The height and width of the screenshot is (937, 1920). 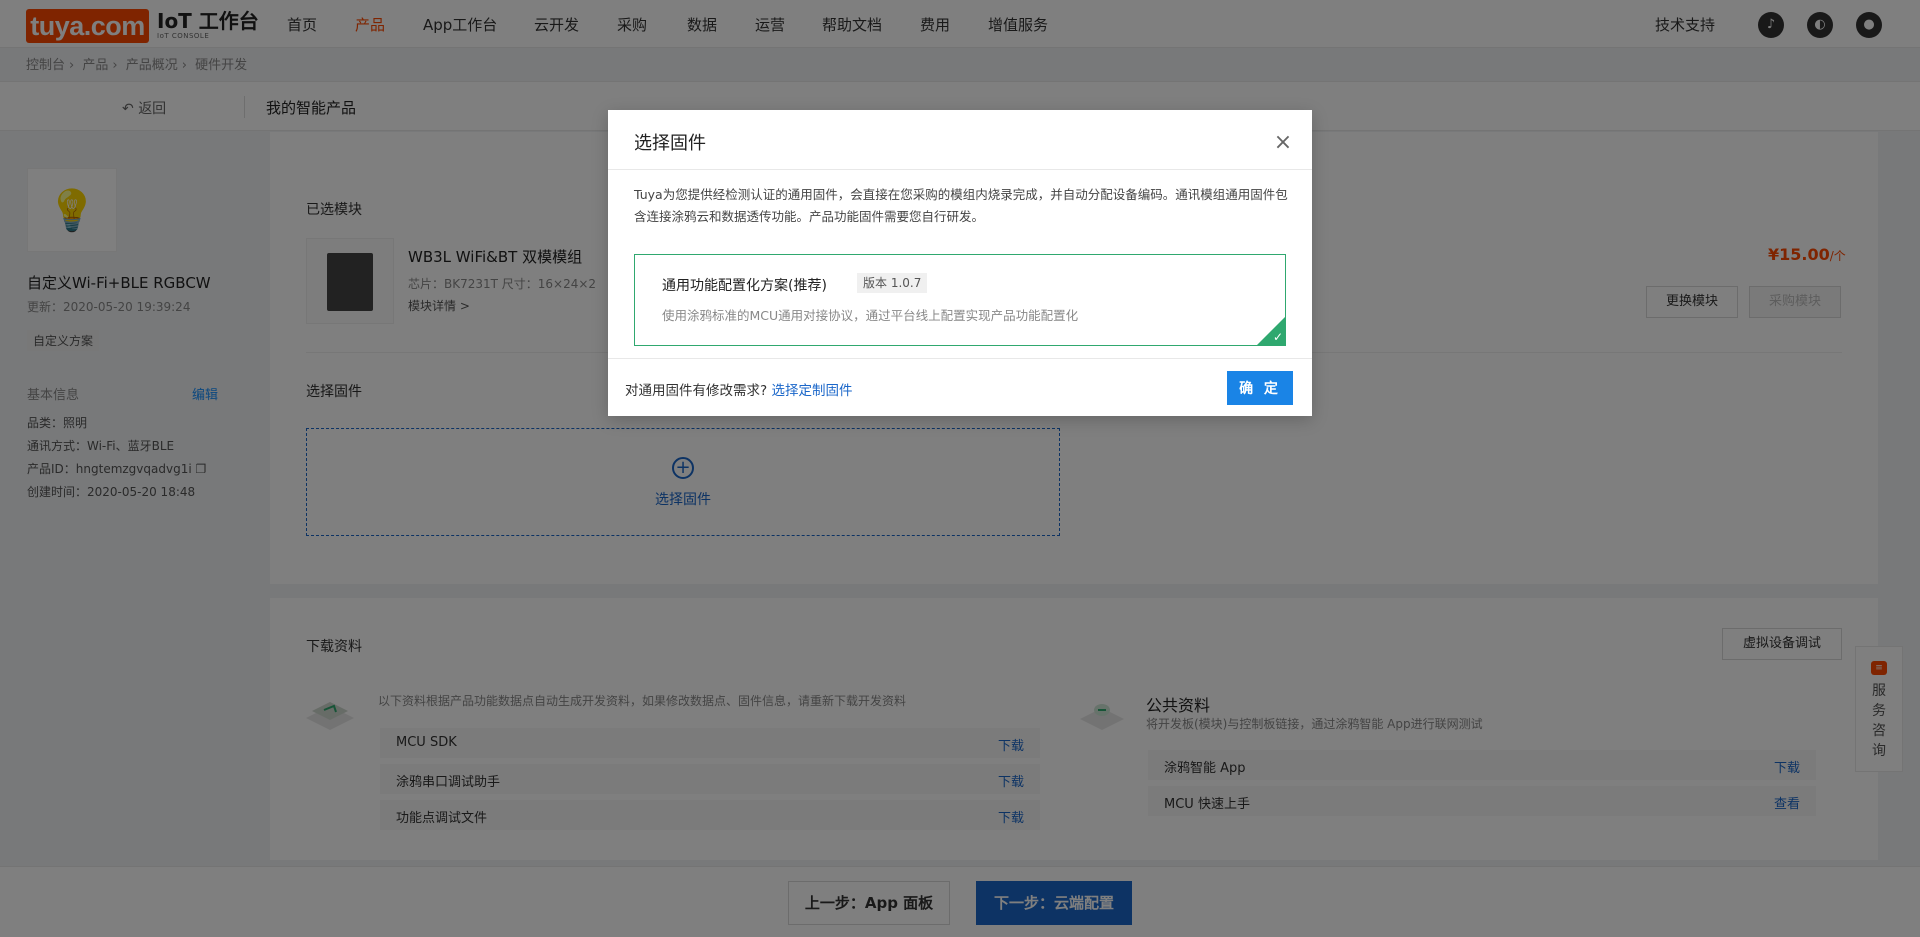 I want to click on checkmark-icon: ✓, so click(x=1277, y=337).